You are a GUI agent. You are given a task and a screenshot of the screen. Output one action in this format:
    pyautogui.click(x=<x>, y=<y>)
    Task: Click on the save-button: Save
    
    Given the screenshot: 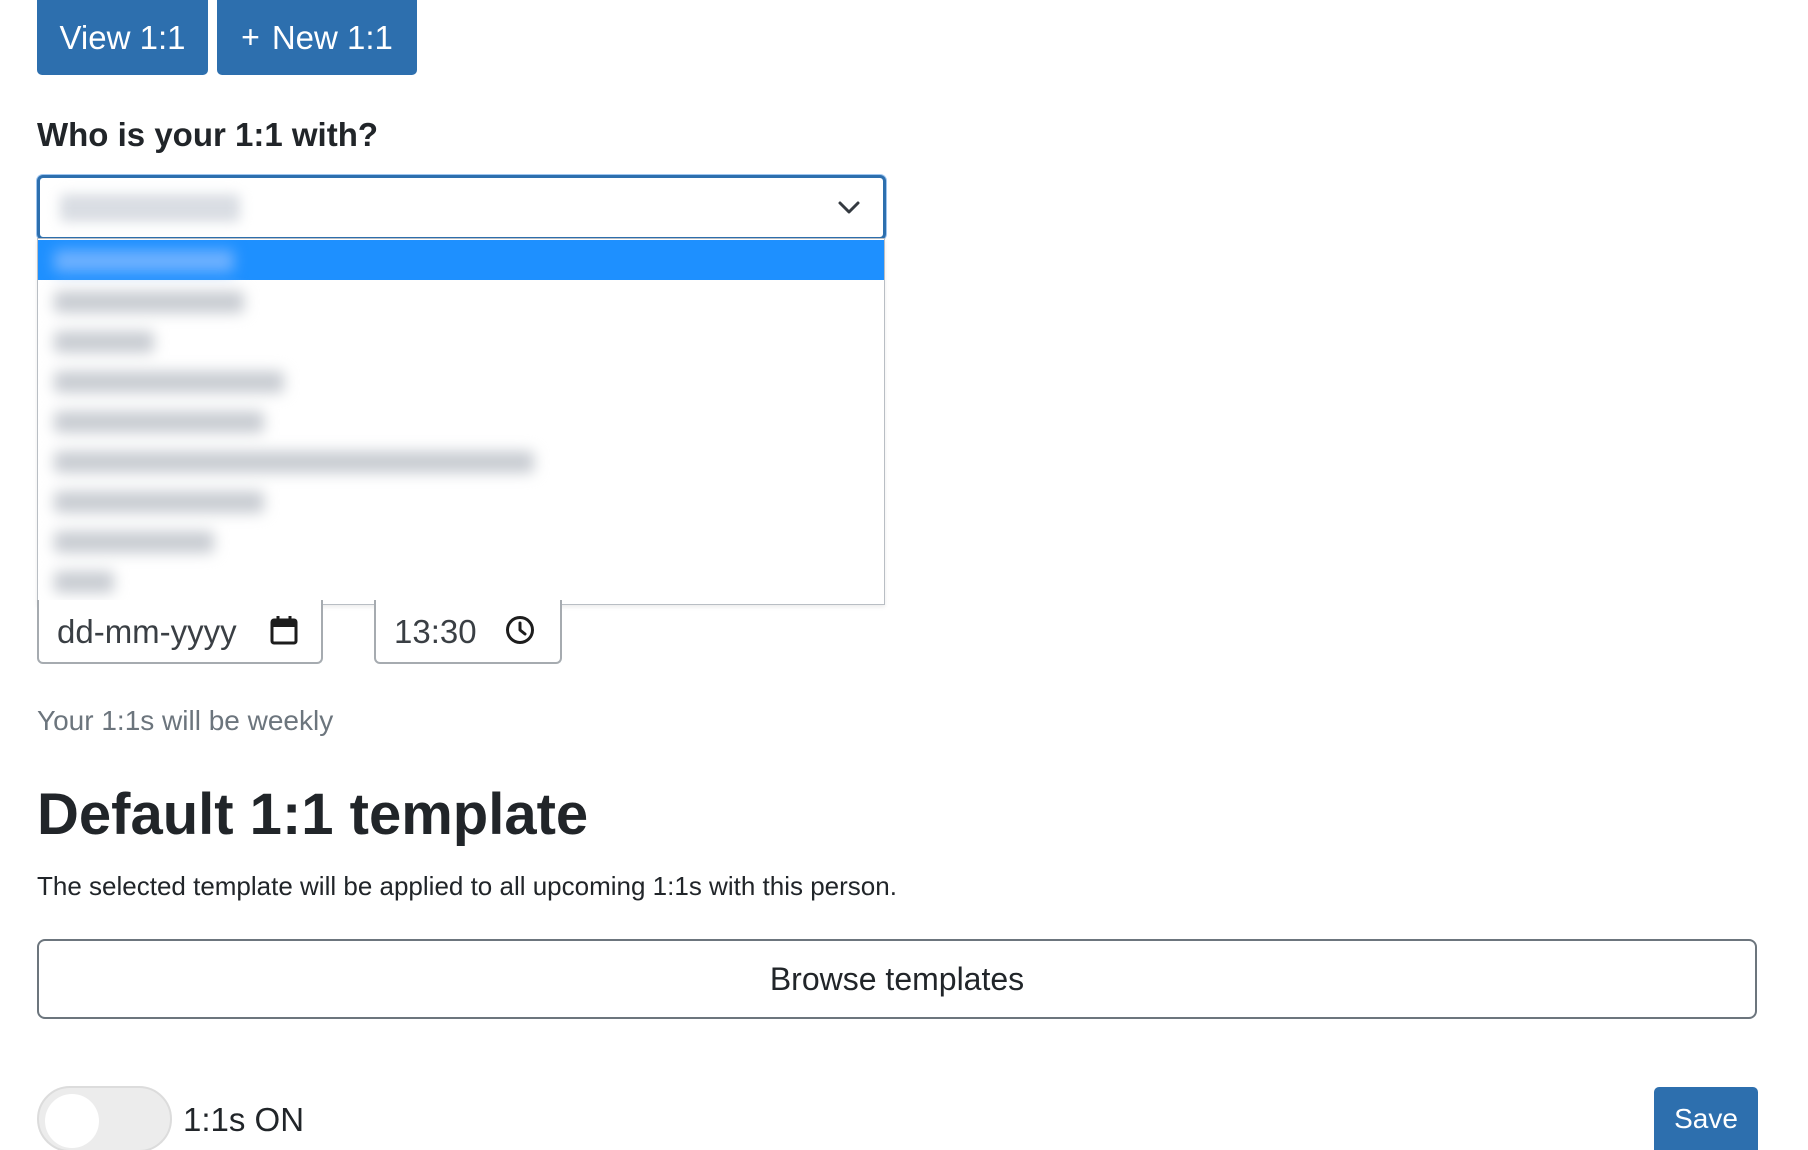 What is the action you would take?
    pyautogui.click(x=1706, y=1118)
    